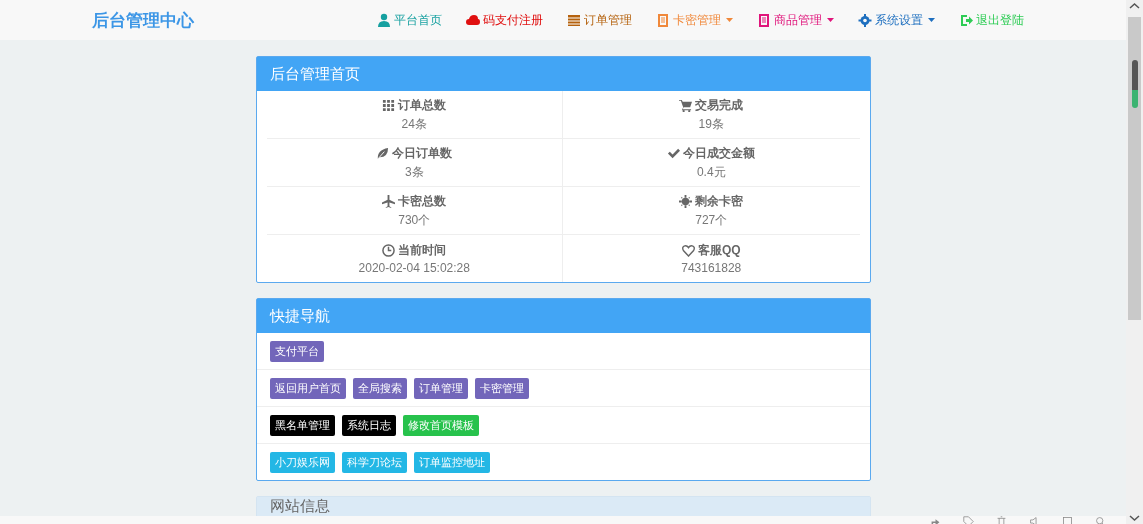  Describe the element at coordinates (143, 20) in the screenshot. I see `site-logo-text: 后台管理中心` at that location.